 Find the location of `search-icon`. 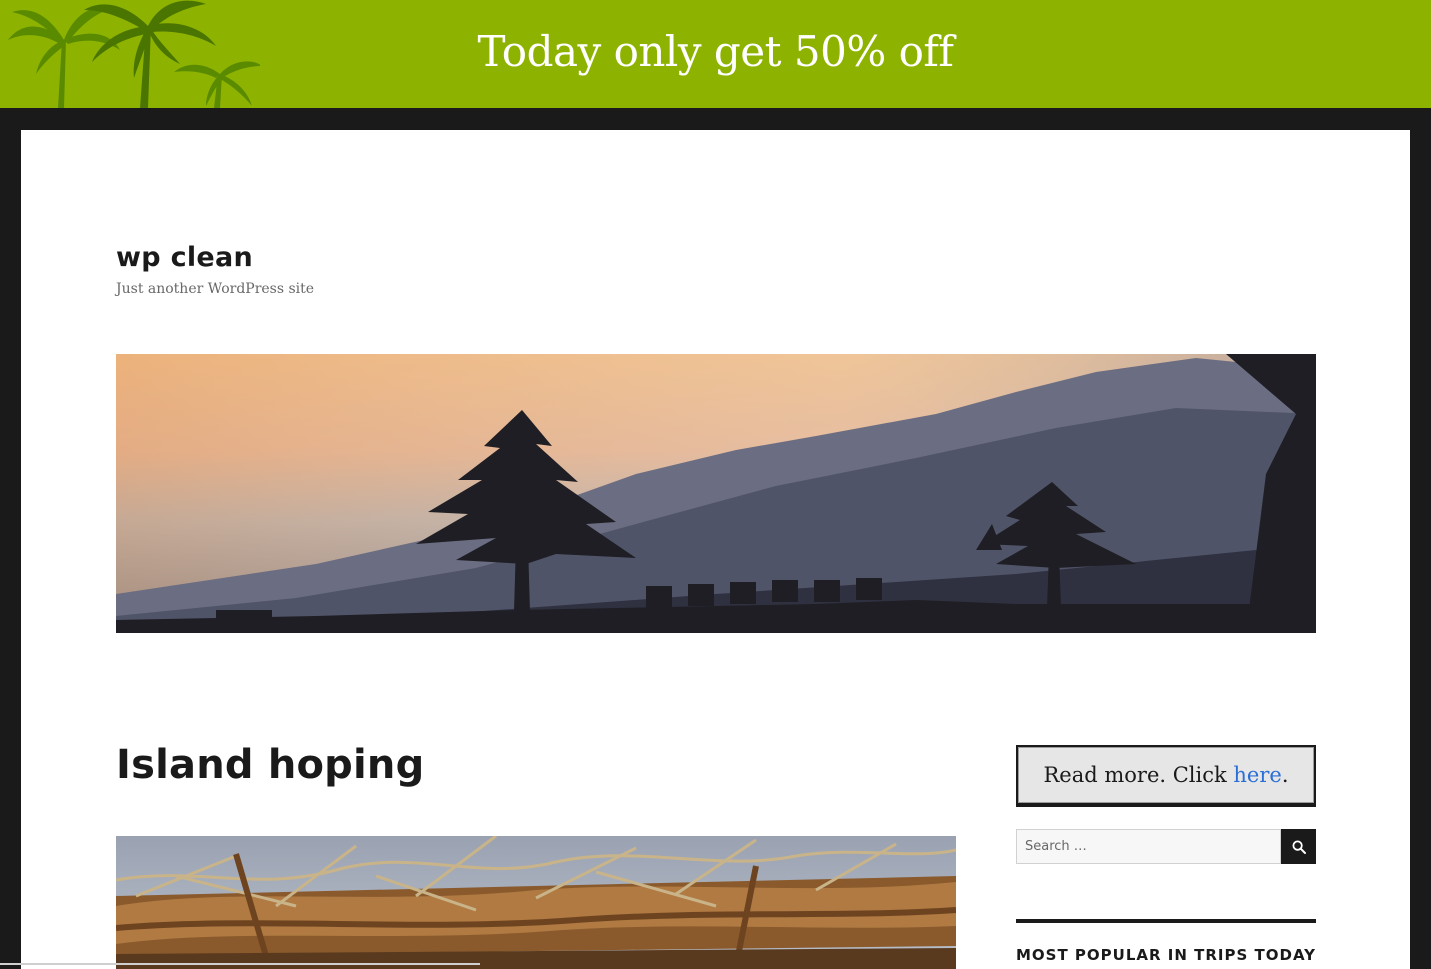

search-icon is located at coordinates (1299, 847).